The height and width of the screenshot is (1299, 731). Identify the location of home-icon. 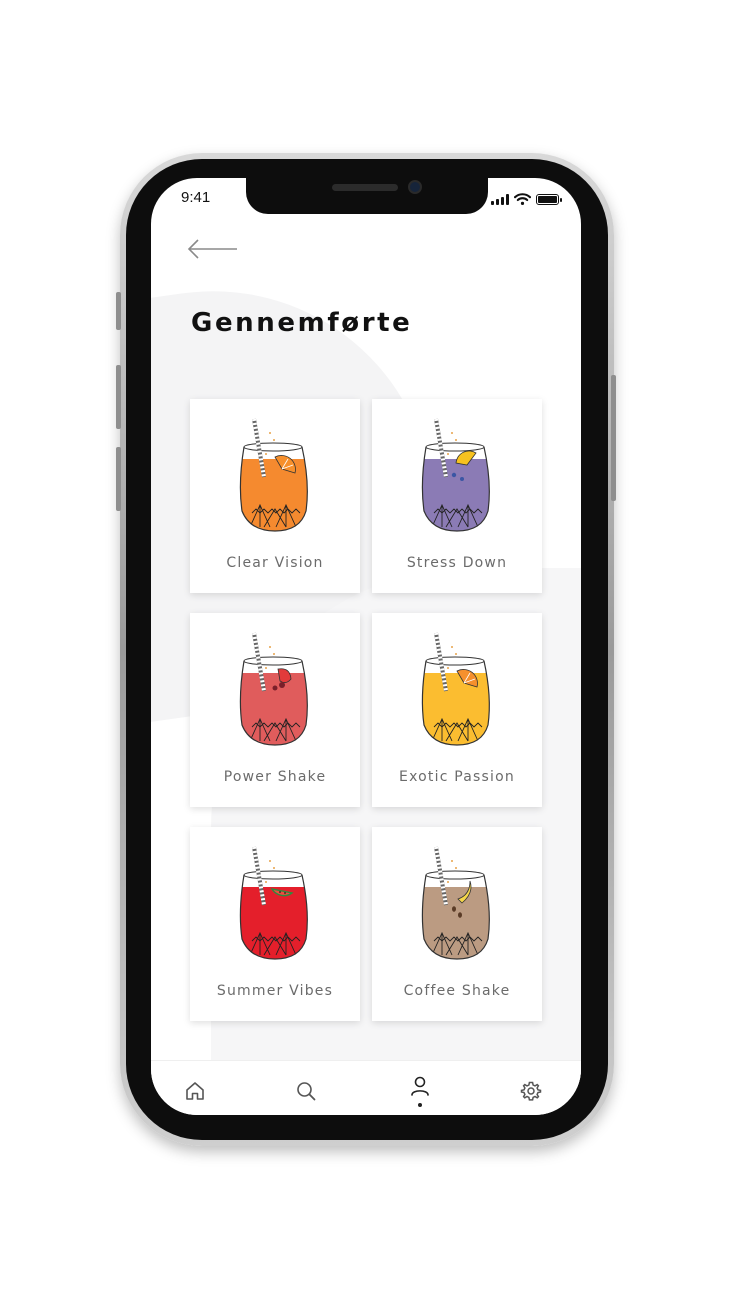
(195, 1091).